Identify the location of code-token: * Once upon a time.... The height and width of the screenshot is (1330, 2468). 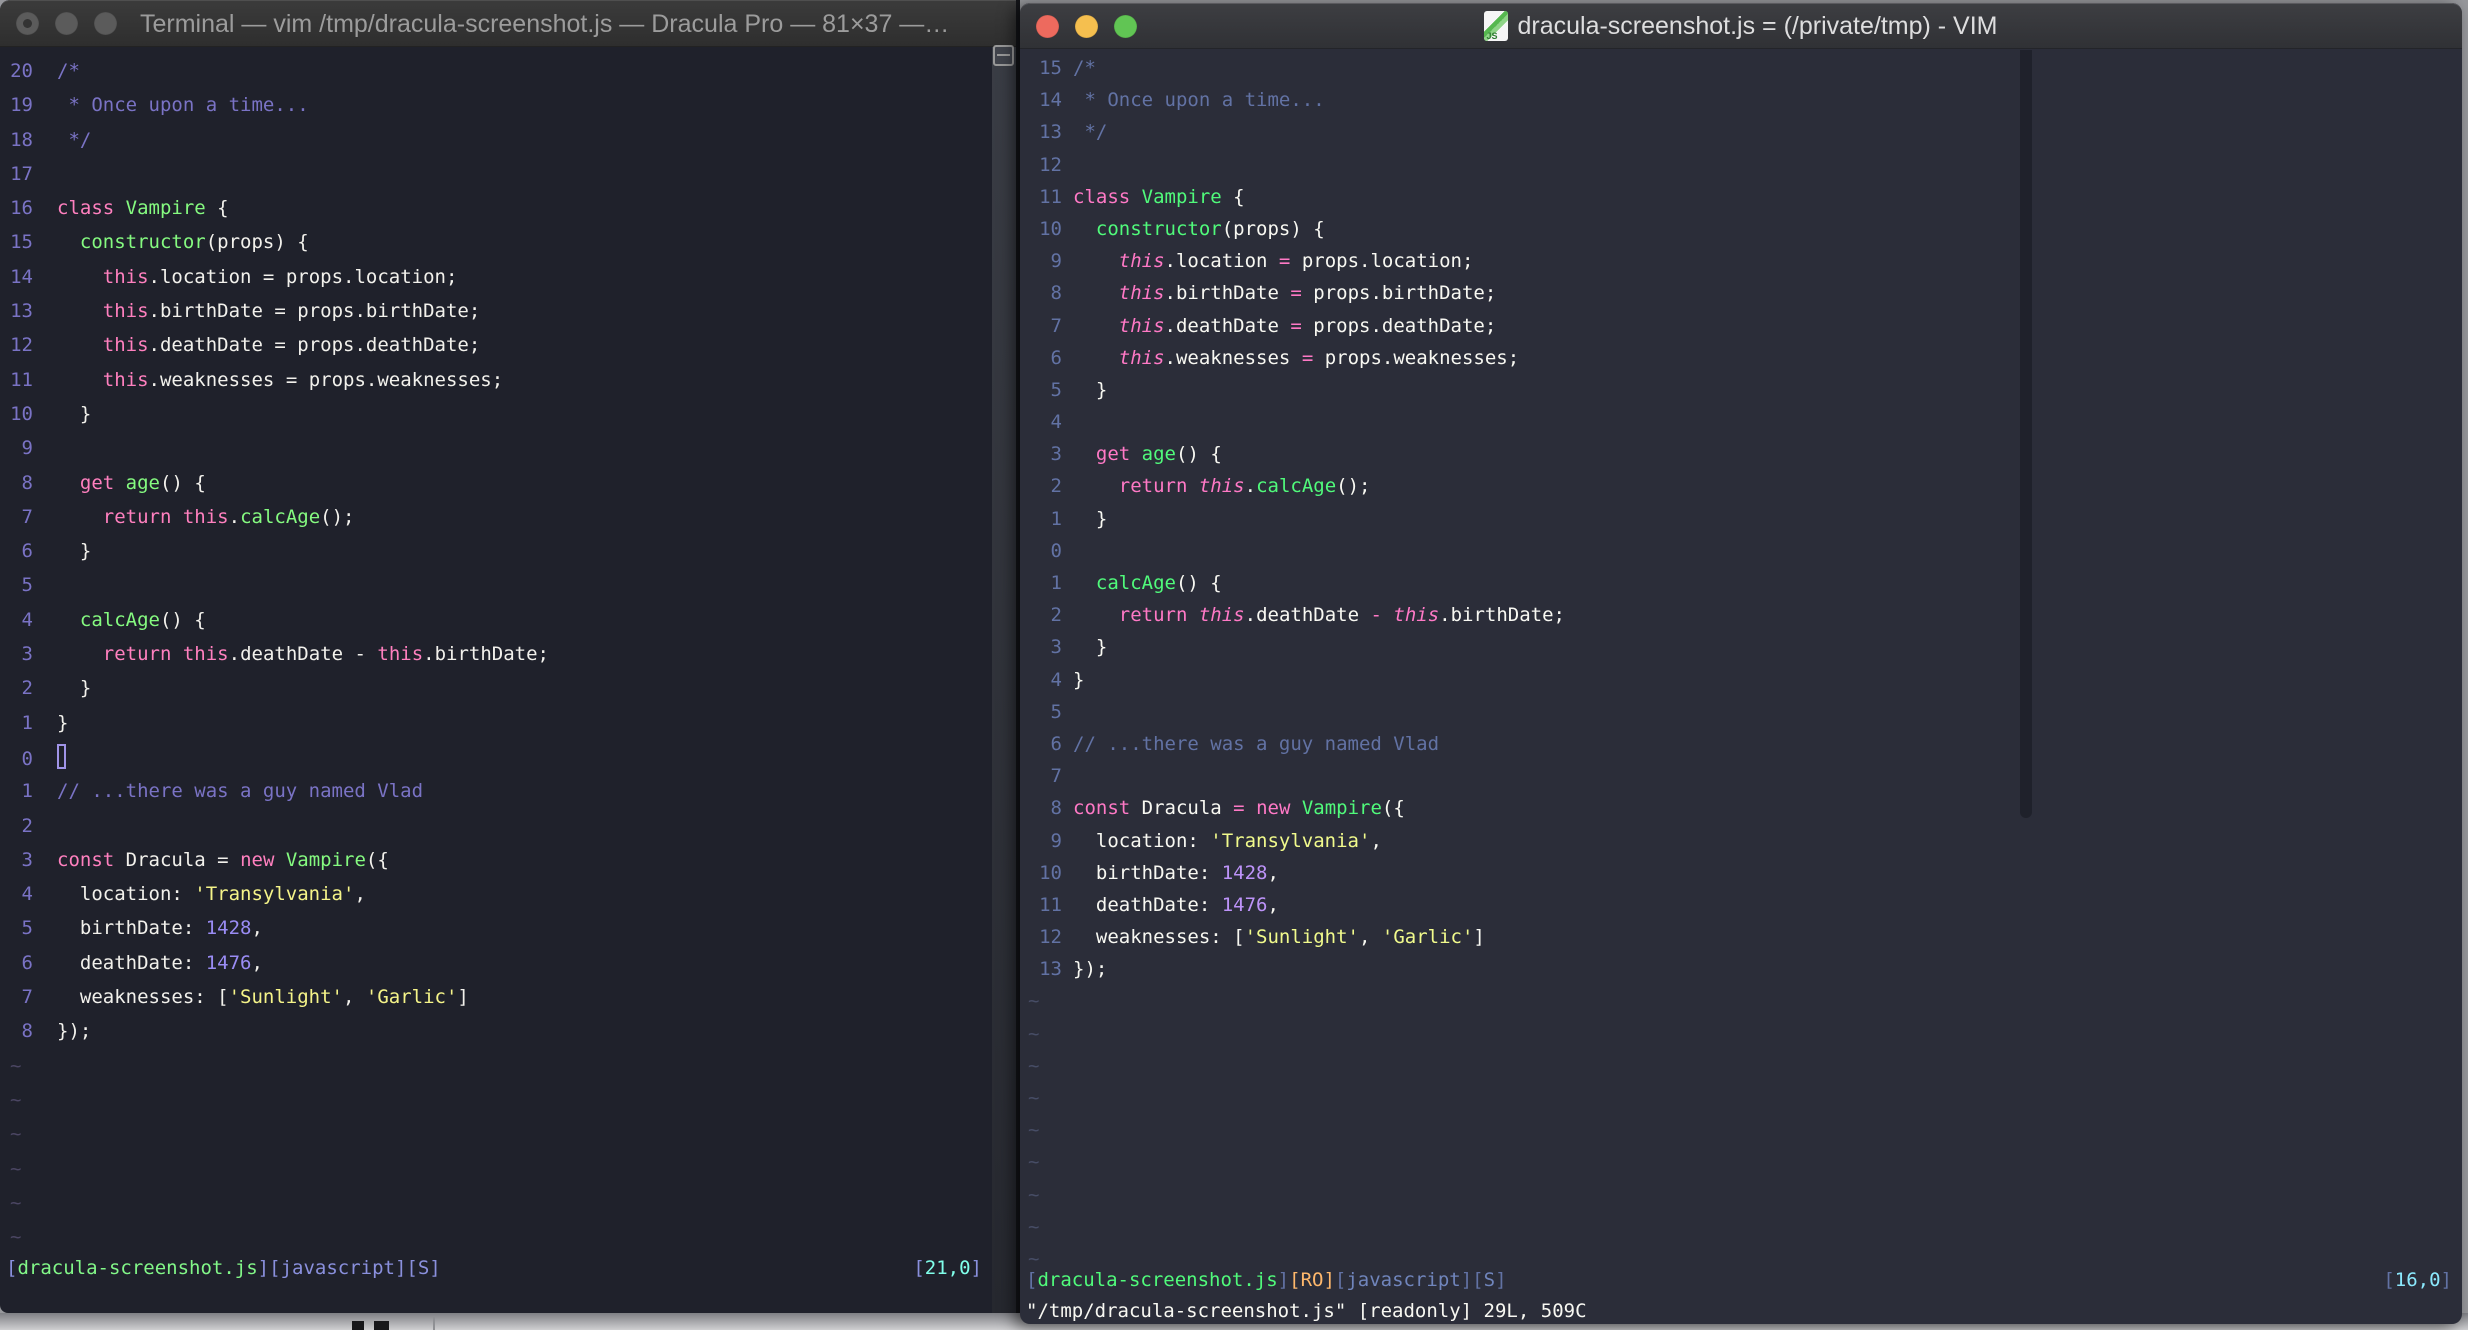
(183, 105).